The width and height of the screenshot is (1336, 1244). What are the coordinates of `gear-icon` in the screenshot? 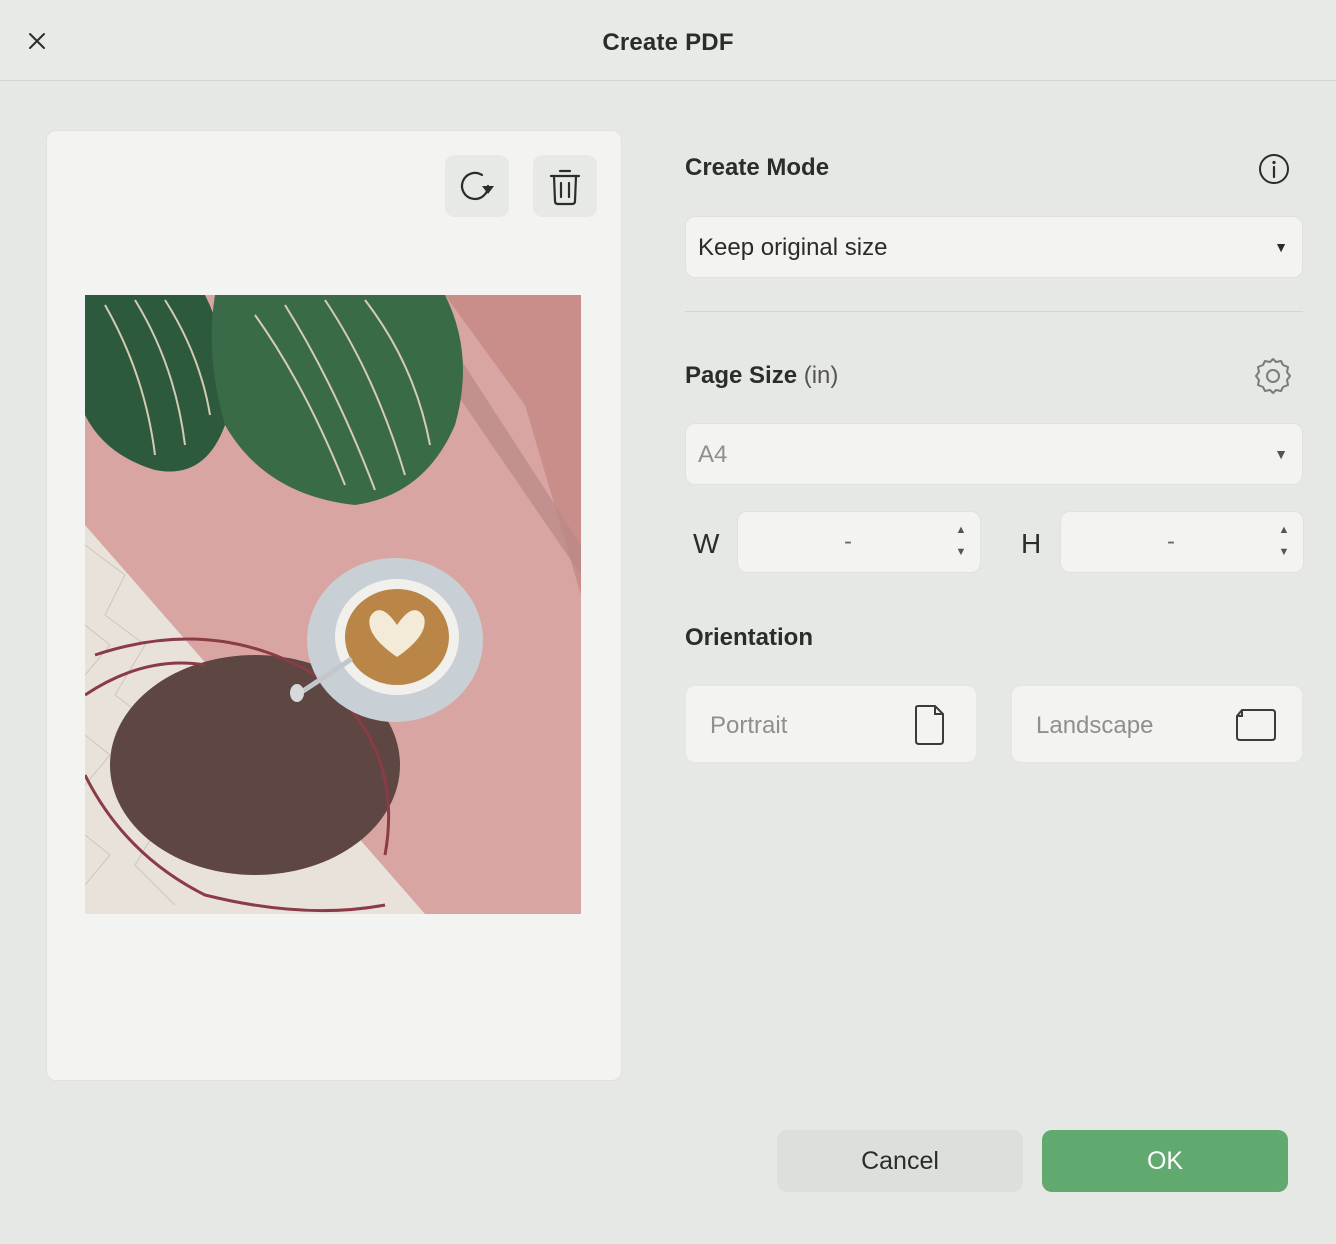 It's located at (1273, 376).